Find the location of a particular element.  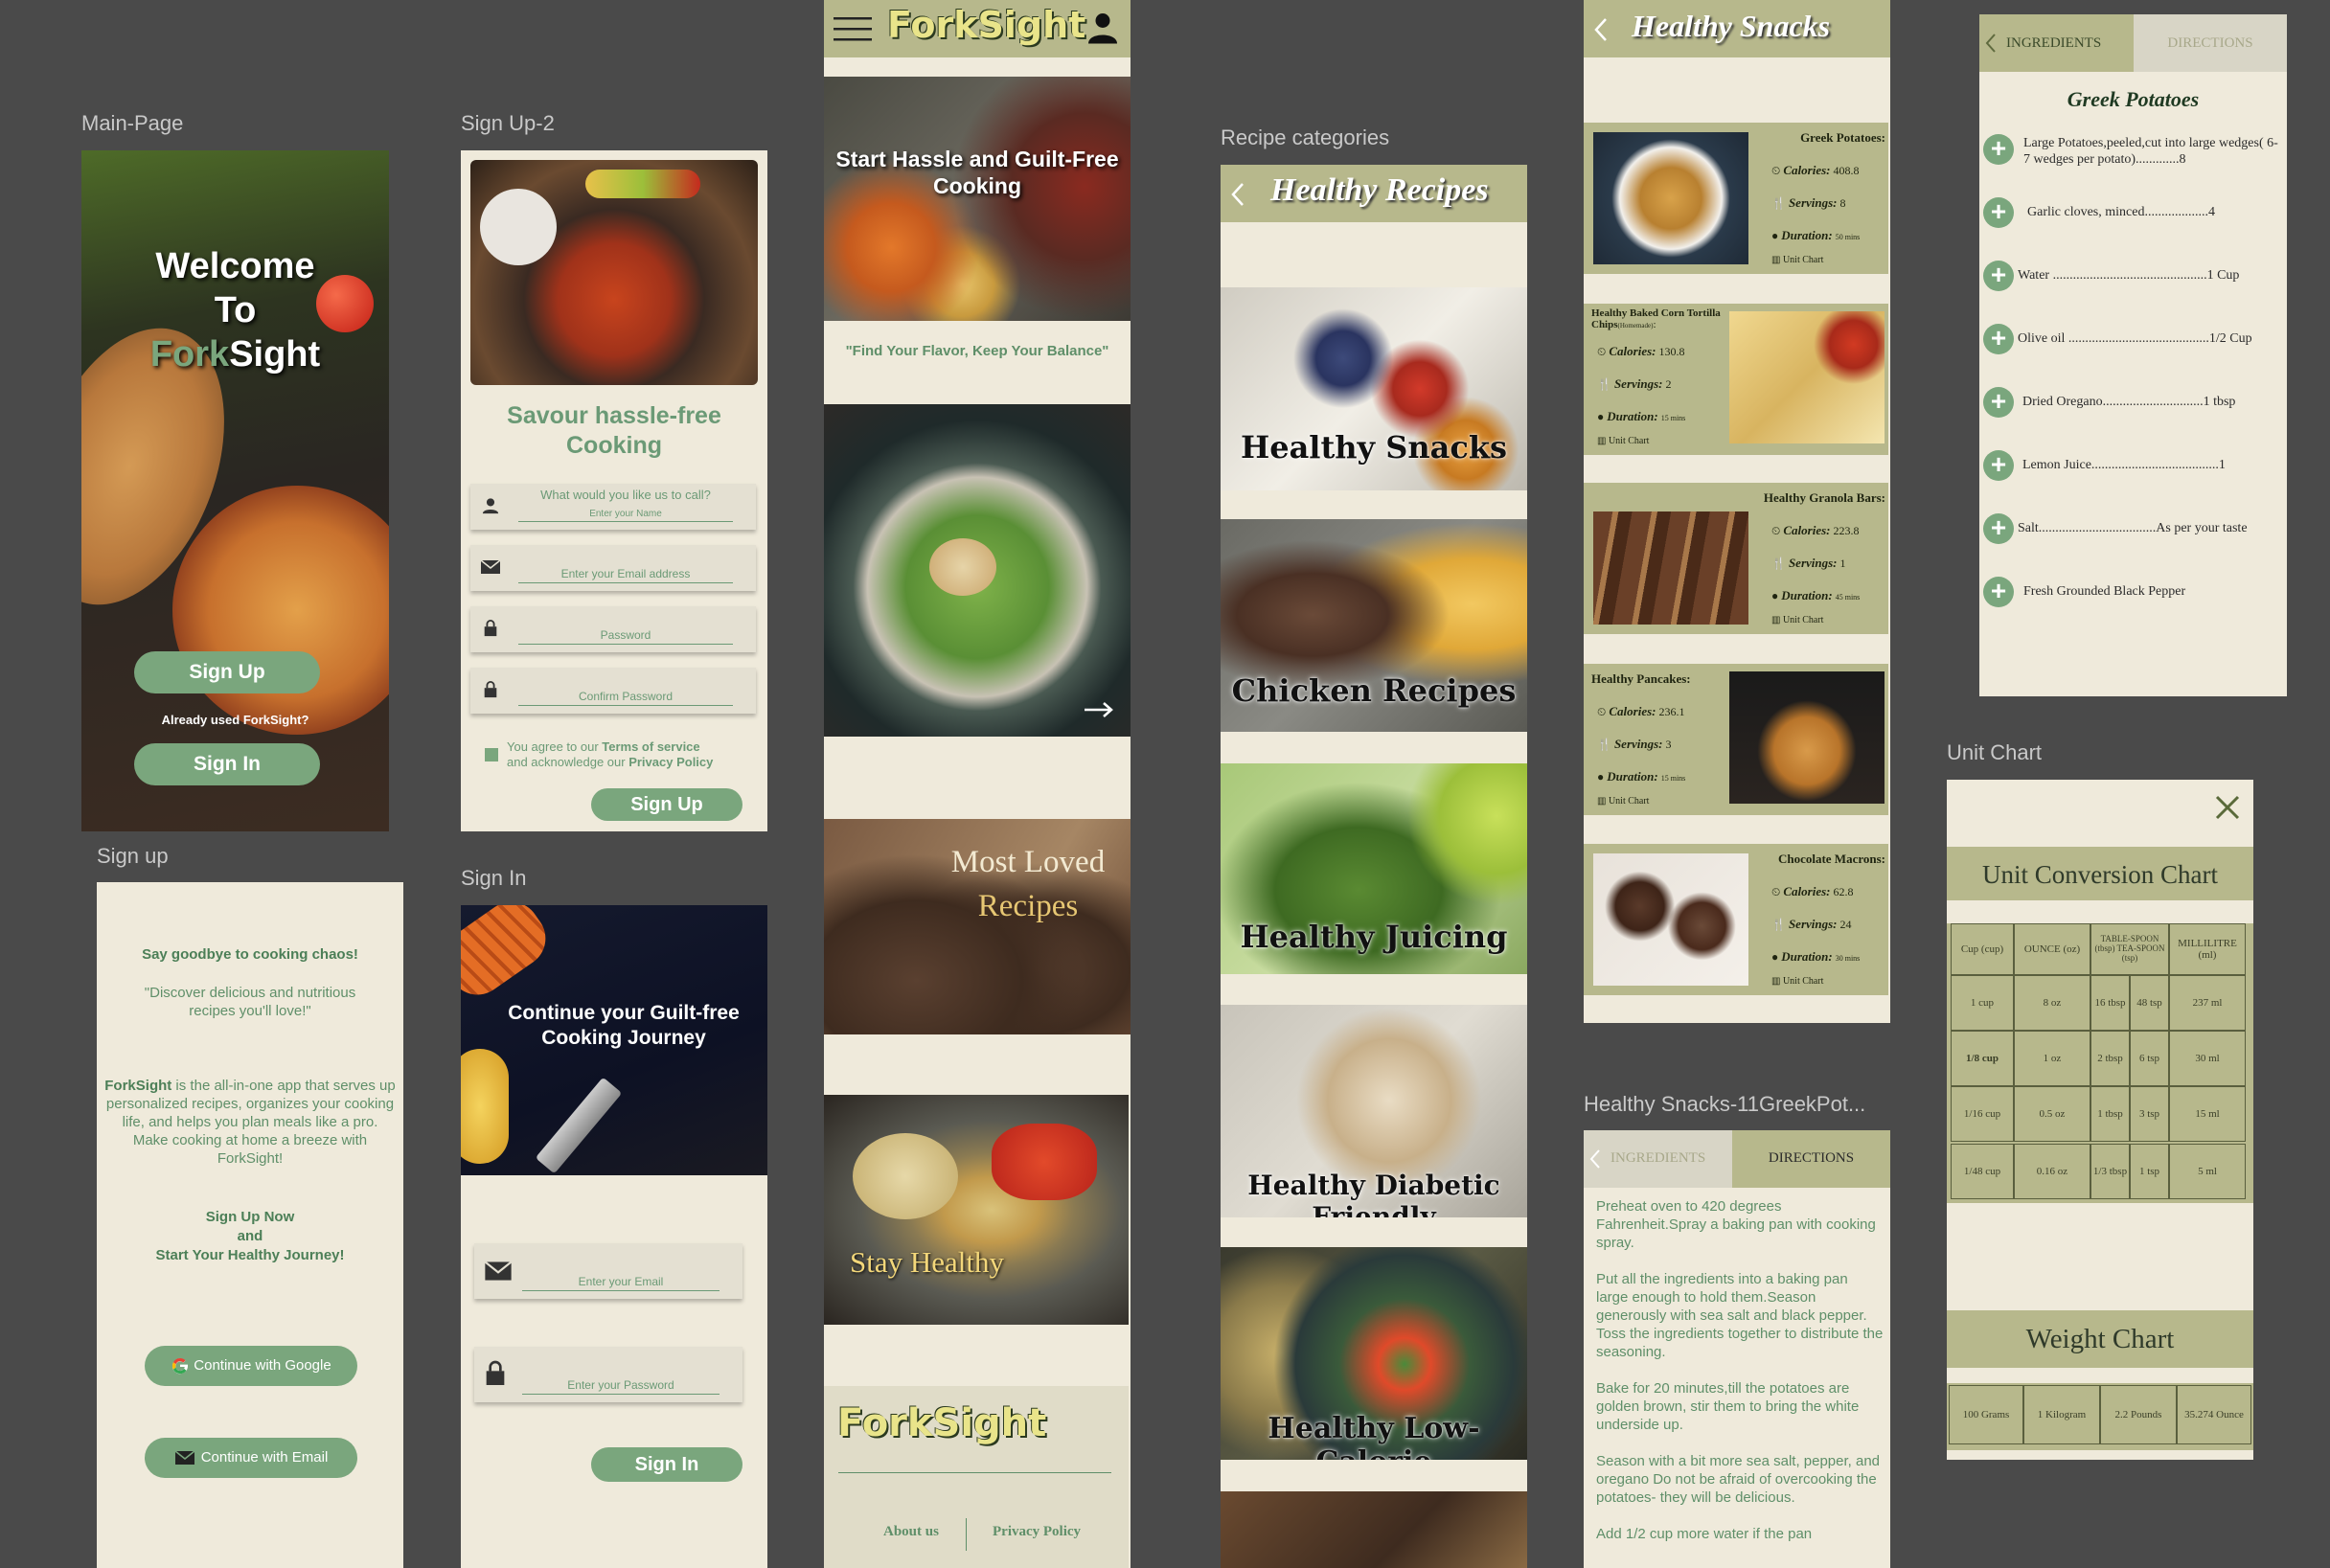

privacy-link: Privacy Policy is located at coordinates (670, 762).